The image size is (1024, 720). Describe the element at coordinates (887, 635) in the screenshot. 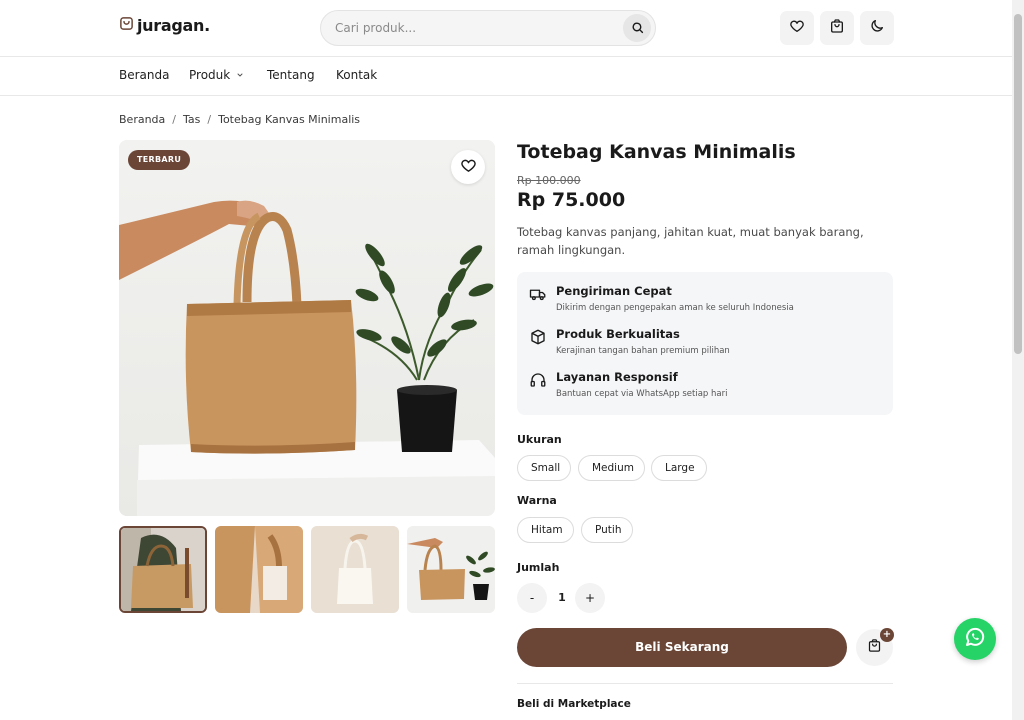

I see `add-badge: +` at that location.